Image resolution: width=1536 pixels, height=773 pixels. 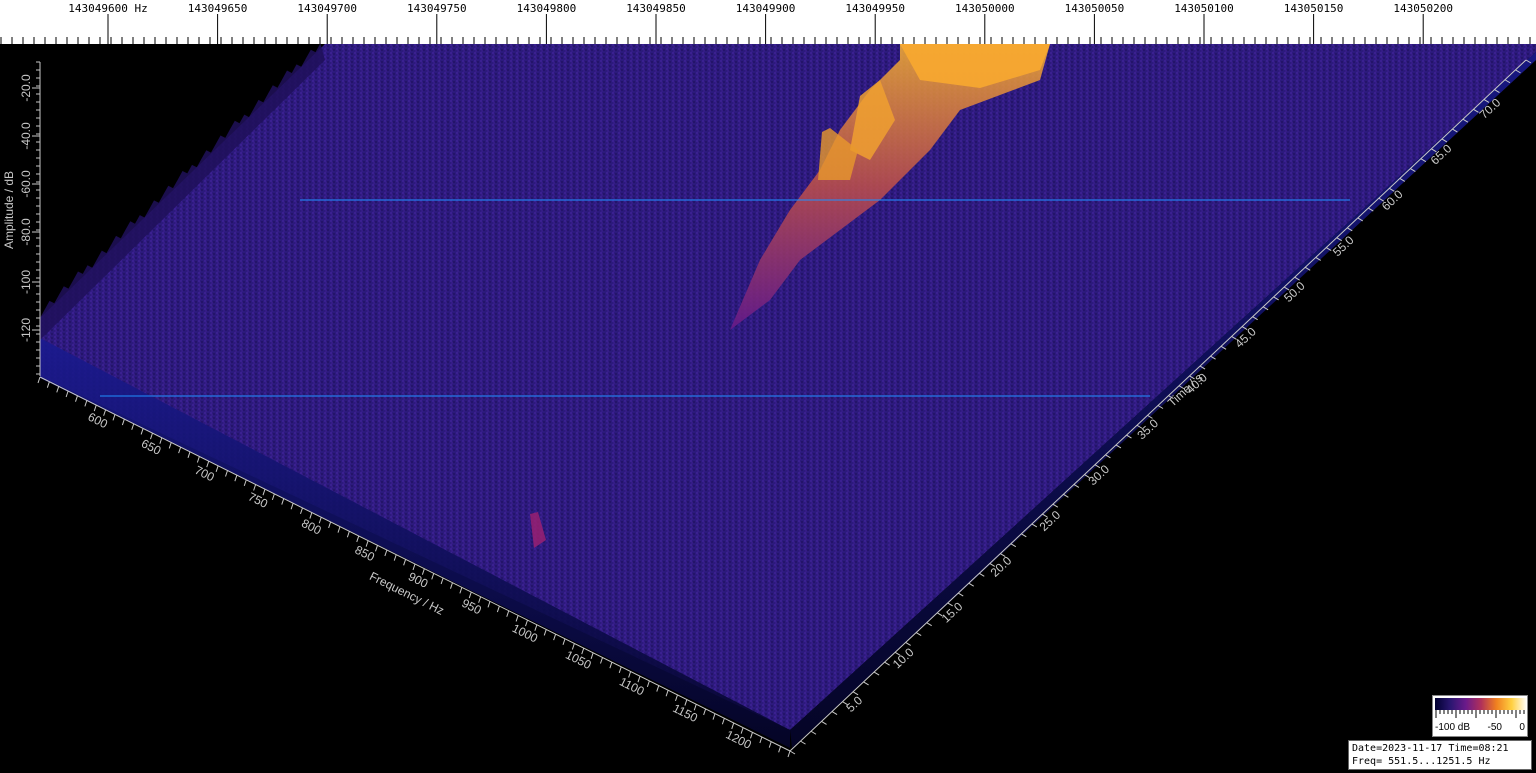 What do you see at coordinates (26, 136) in the screenshot?
I see `amplitude-tick-label: -40.0` at bounding box center [26, 136].